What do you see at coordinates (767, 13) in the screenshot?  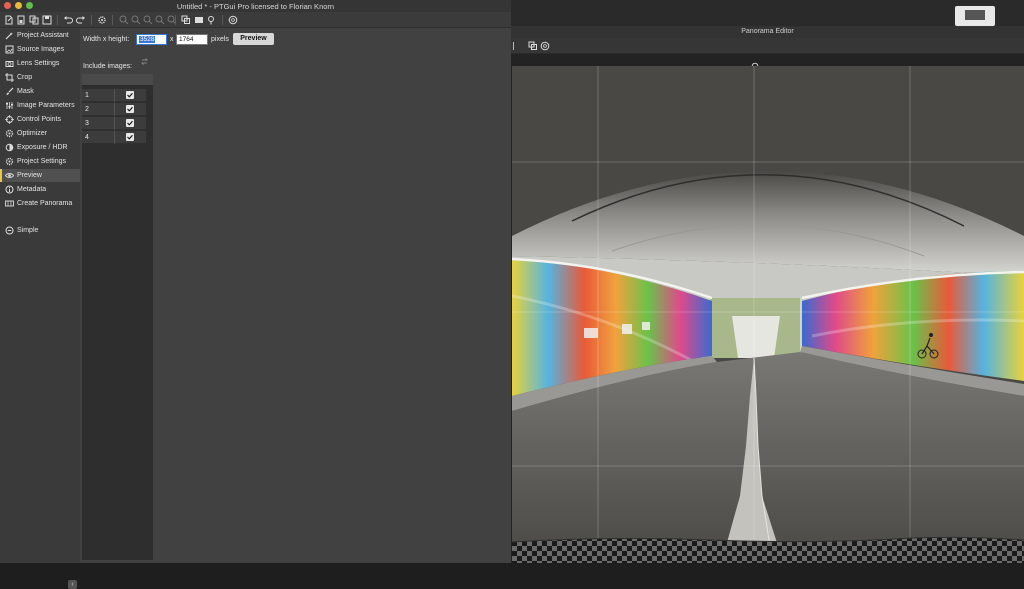 I see `desktop-strip` at bounding box center [767, 13].